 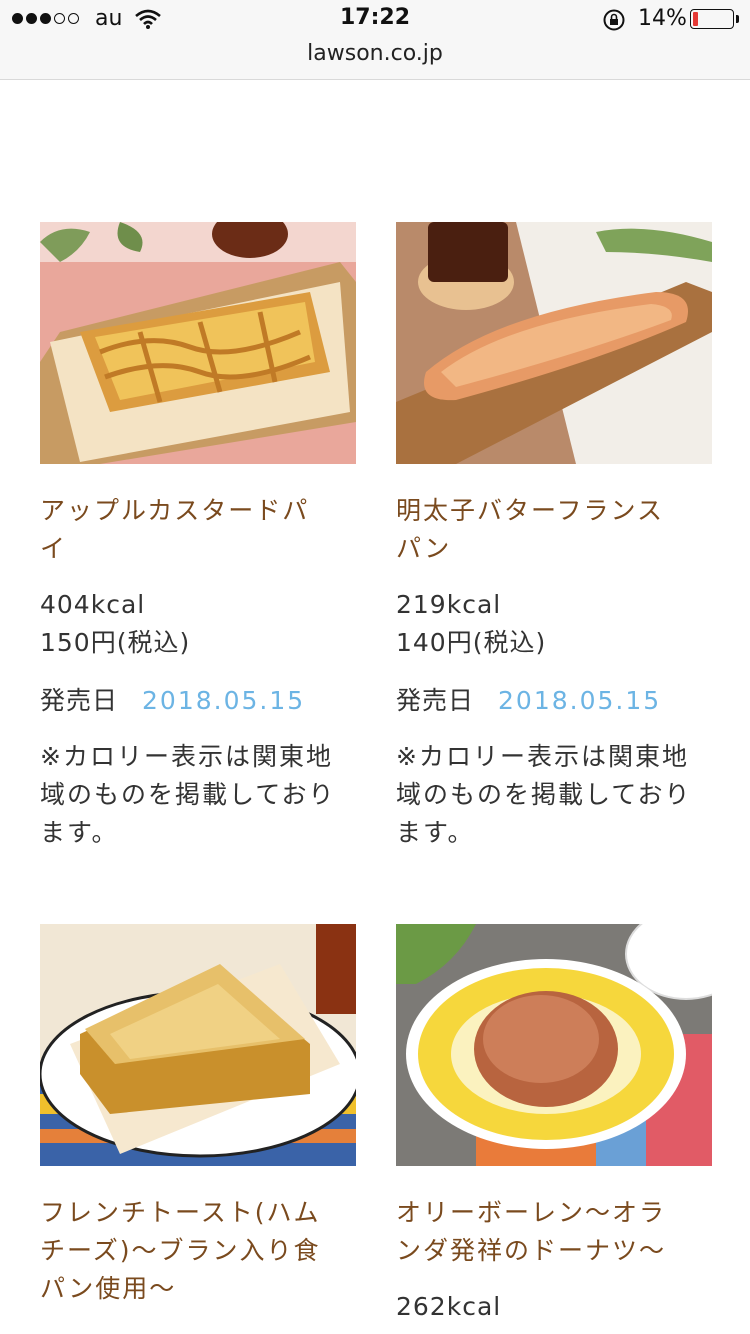 I want to click on product-image-oliebollen, so click(x=554, y=1045).